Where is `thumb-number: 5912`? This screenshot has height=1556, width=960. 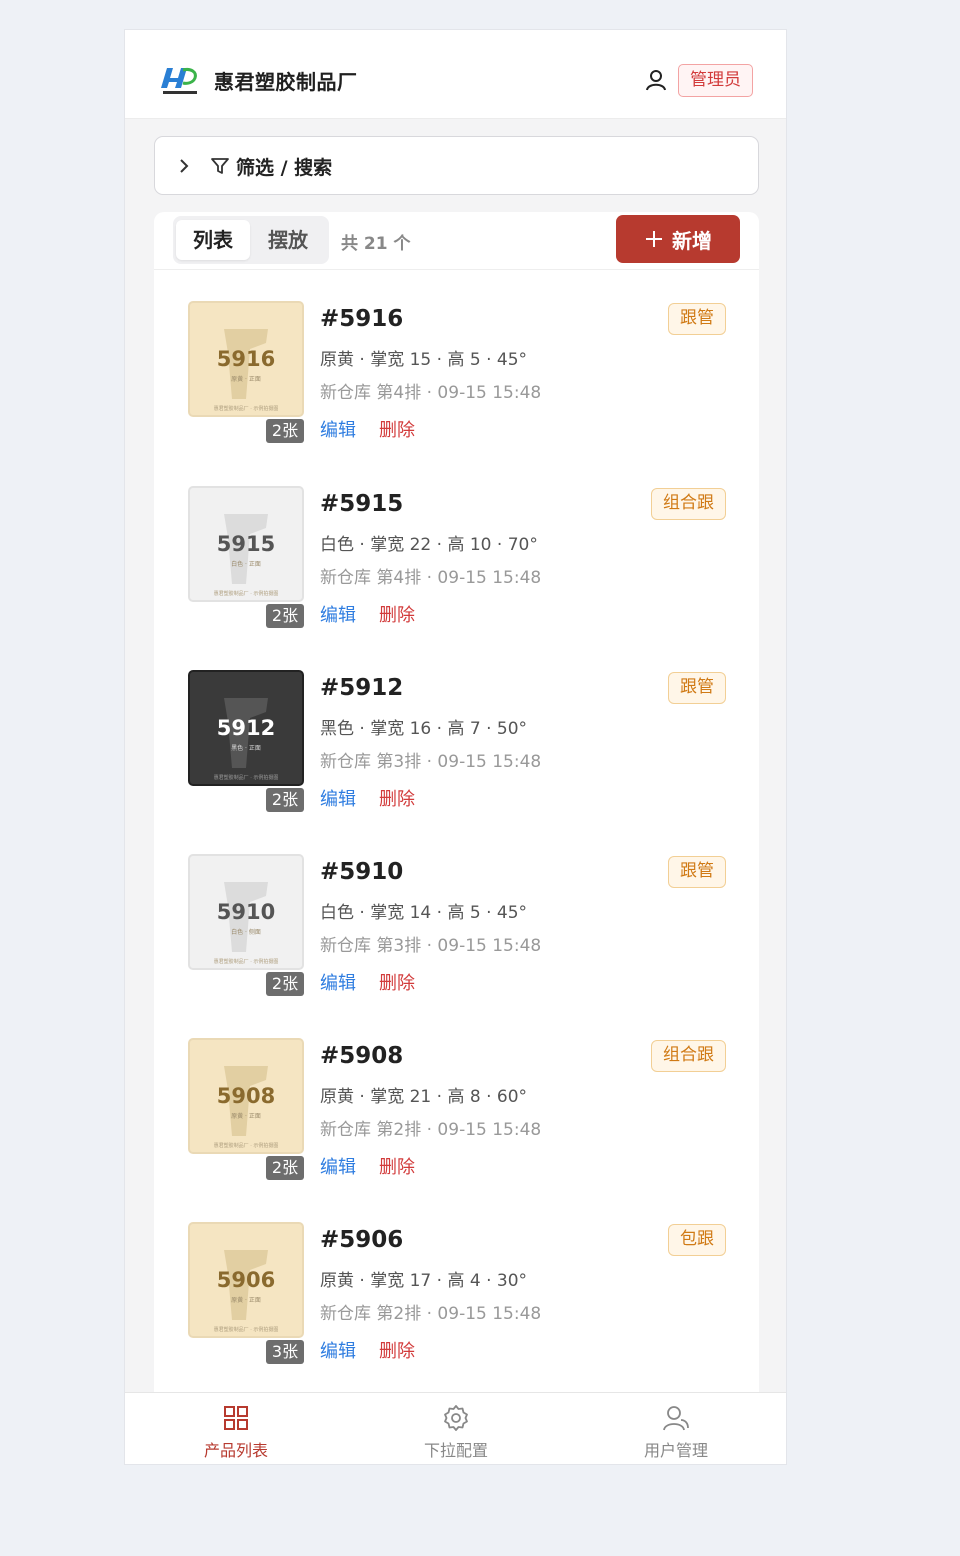
thumb-number: 5912 is located at coordinates (246, 728).